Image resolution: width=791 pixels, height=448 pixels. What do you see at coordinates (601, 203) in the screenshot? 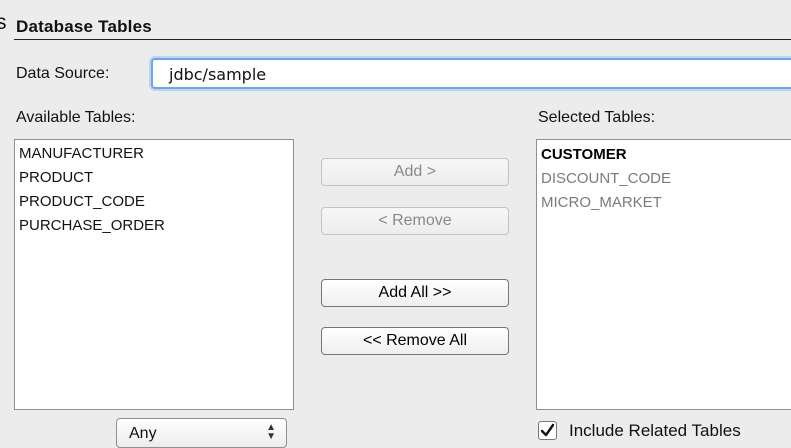
I see `selected-table-item: MICRO_MARKET` at bounding box center [601, 203].